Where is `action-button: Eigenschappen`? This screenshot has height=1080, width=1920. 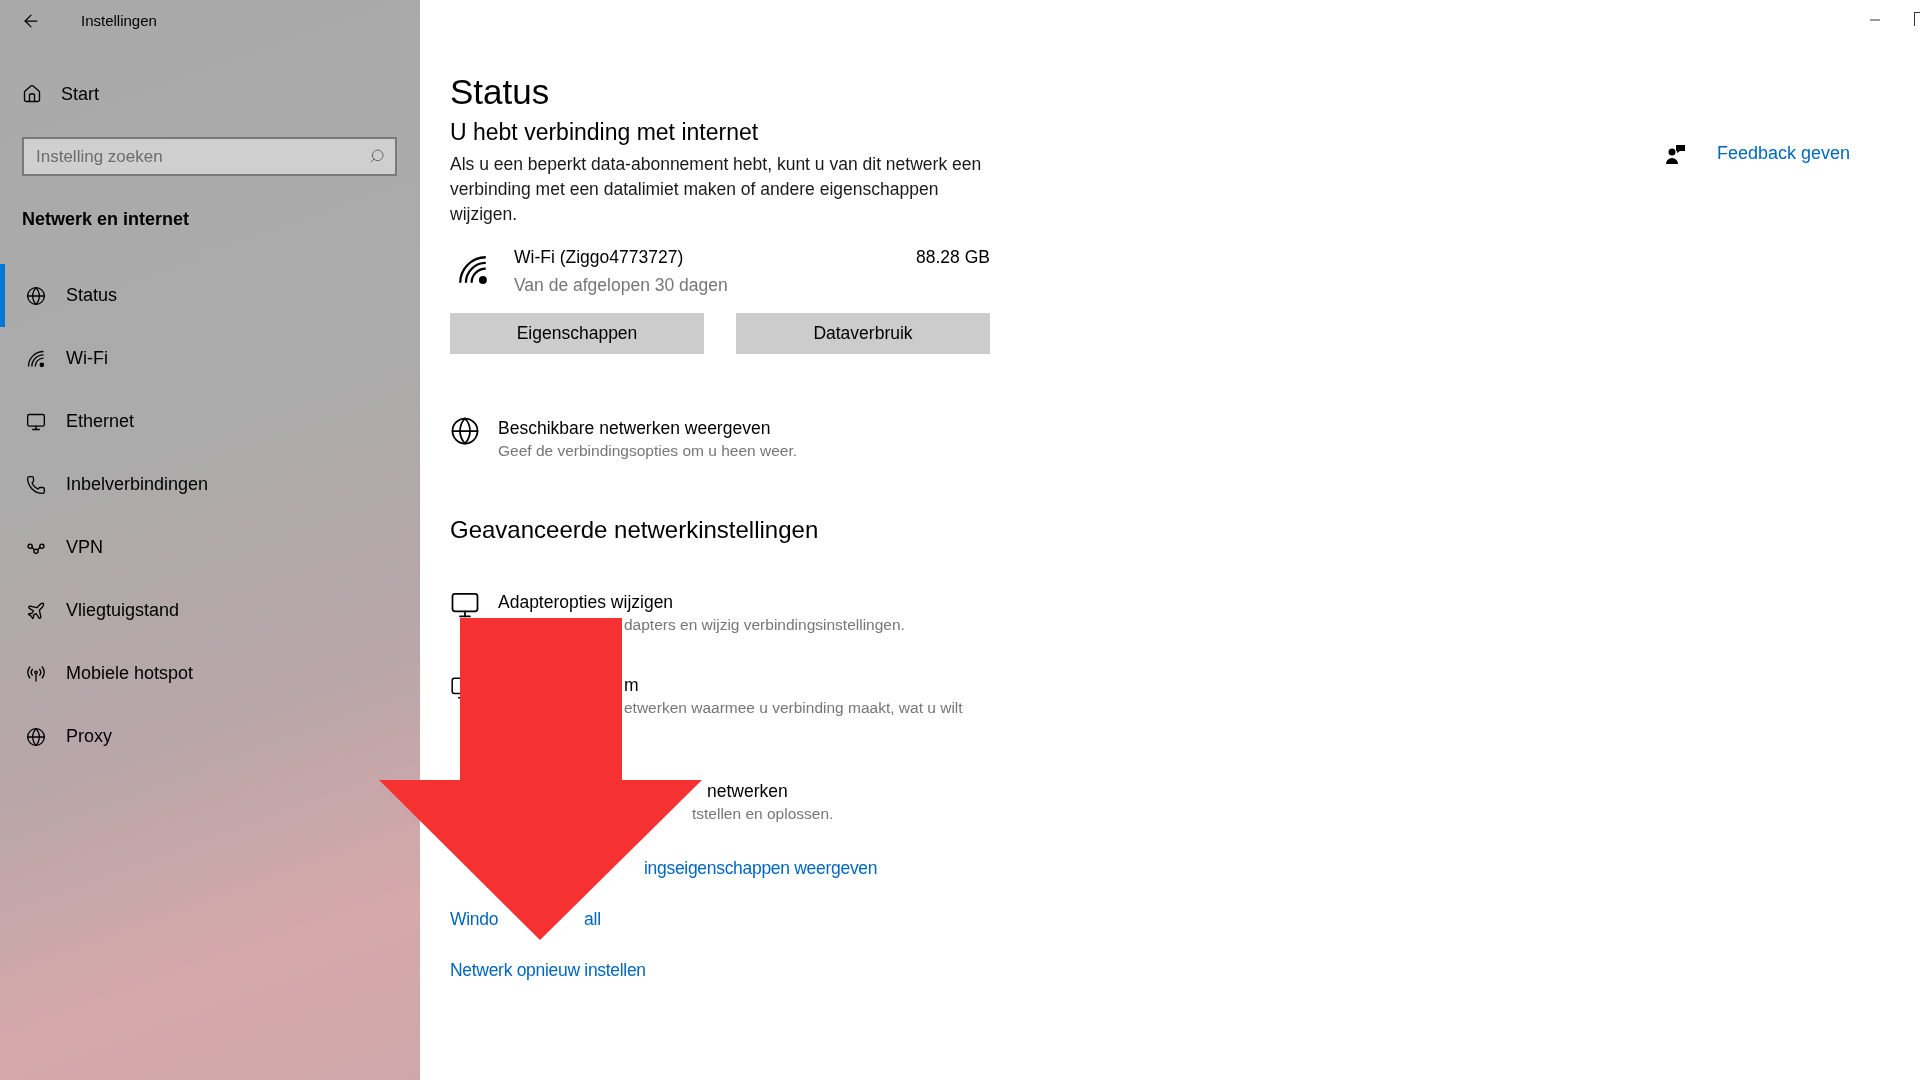 action-button: Eigenschappen is located at coordinates (577, 333).